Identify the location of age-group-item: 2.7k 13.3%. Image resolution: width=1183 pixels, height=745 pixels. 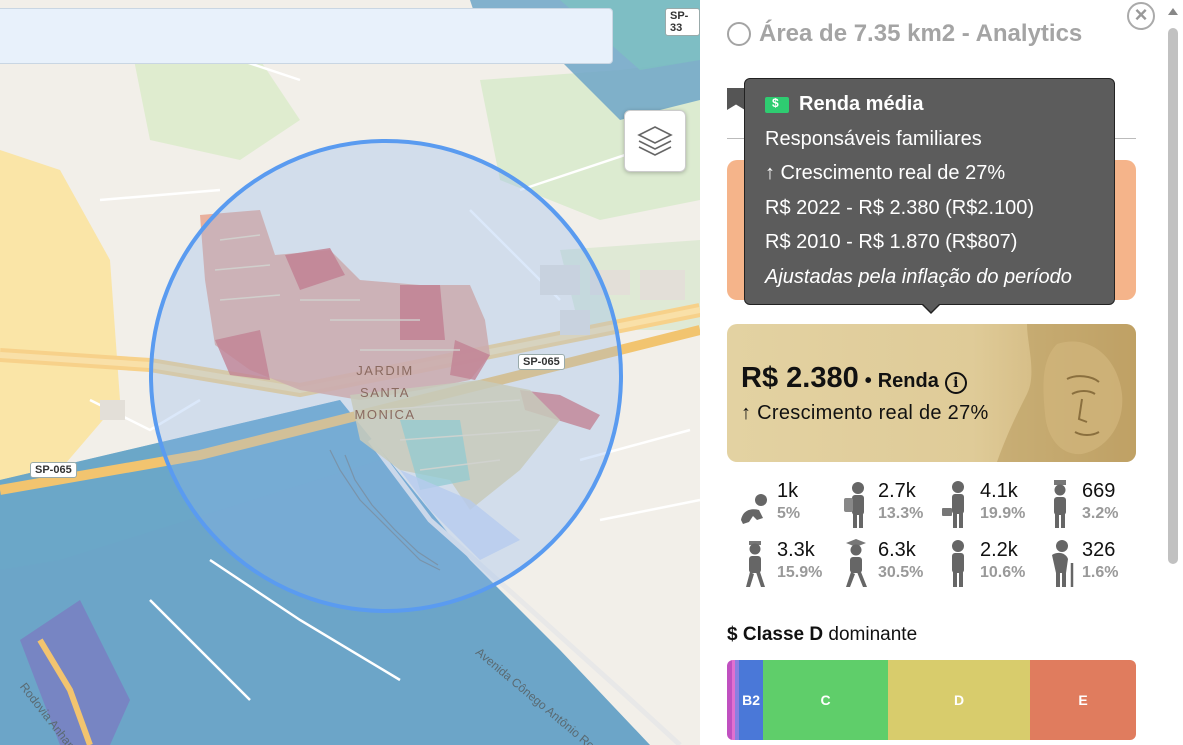
(888, 505).